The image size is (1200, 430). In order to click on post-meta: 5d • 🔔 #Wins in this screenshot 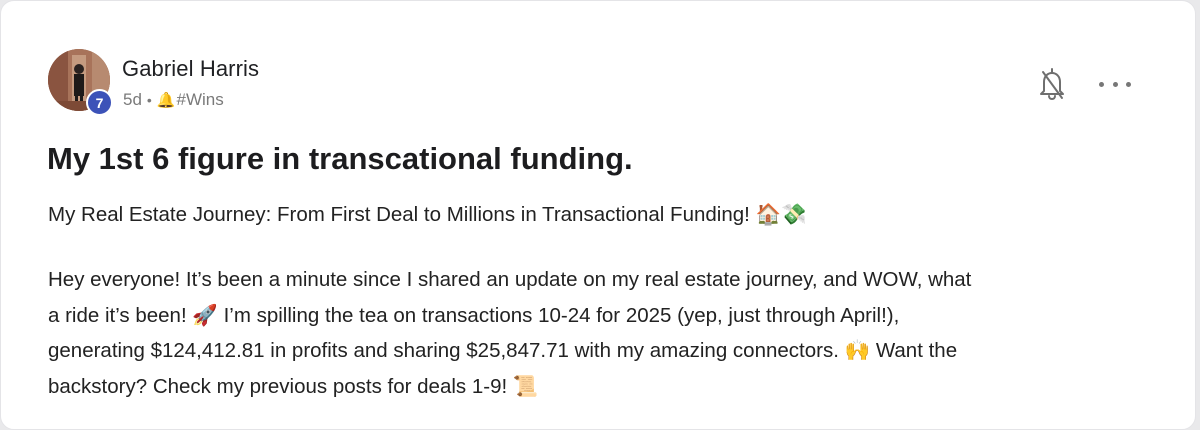, I will do `click(173, 100)`.